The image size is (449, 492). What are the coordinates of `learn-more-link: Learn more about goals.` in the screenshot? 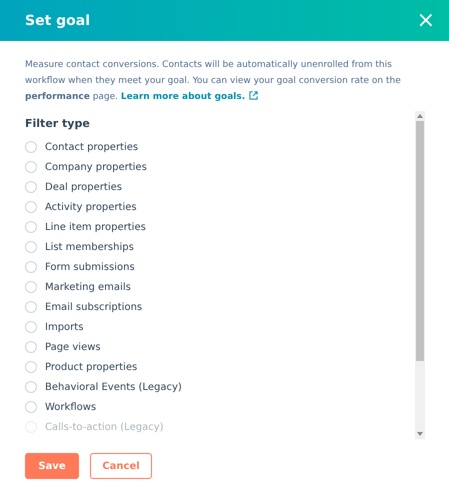 It's located at (183, 97).